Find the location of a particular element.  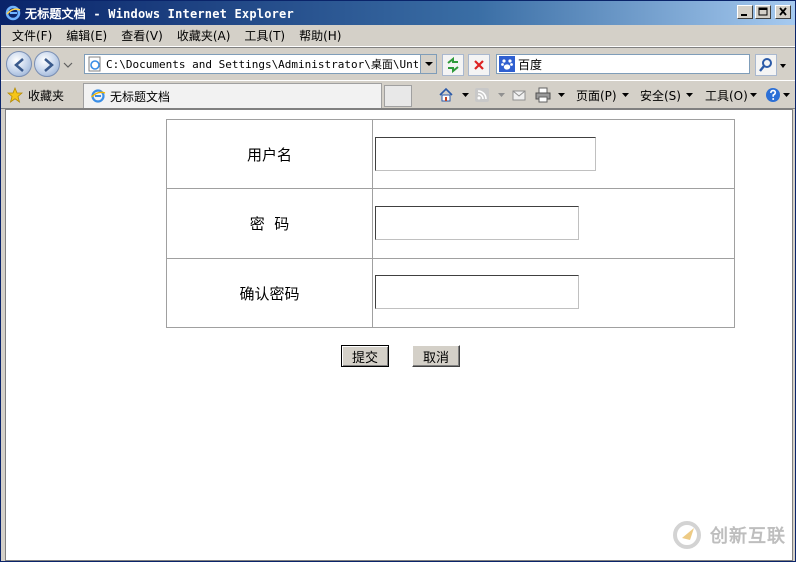

tab-untitled: 无标题文档 is located at coordinates (232, 95).